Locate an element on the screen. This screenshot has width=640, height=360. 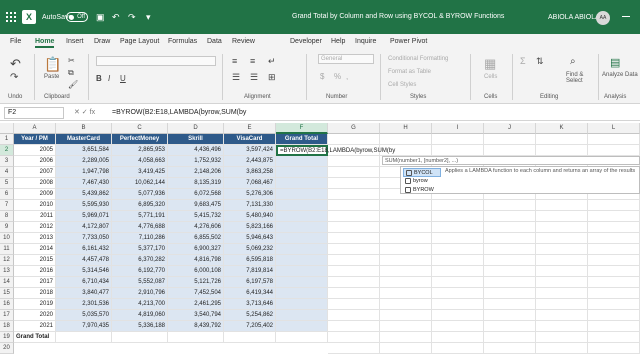
value-cell: 7,467,430 is located at coordinates (84, 183).